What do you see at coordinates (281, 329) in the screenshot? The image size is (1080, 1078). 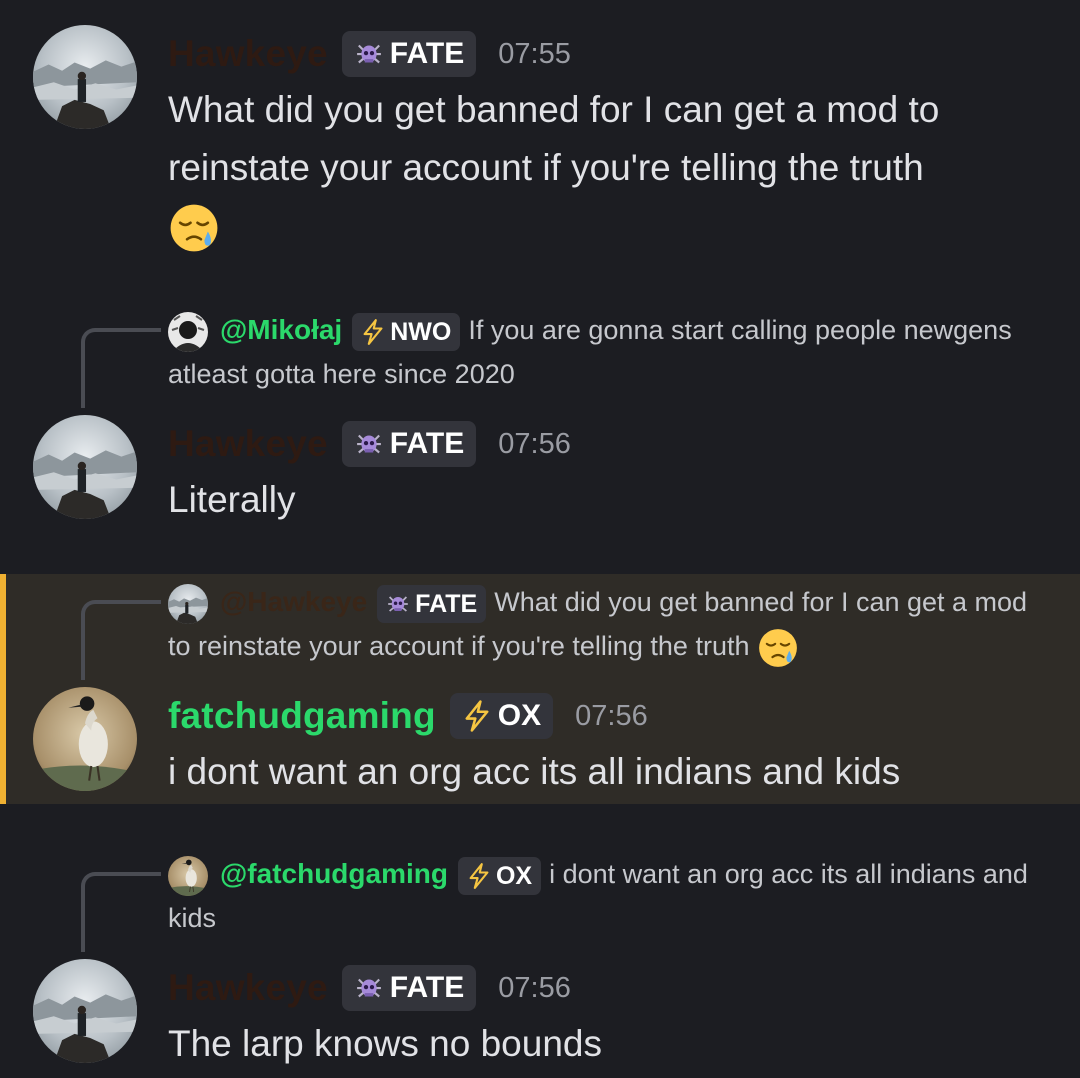 I see `reply-mention: @Mikołaj` at bounding box center [281, 329].